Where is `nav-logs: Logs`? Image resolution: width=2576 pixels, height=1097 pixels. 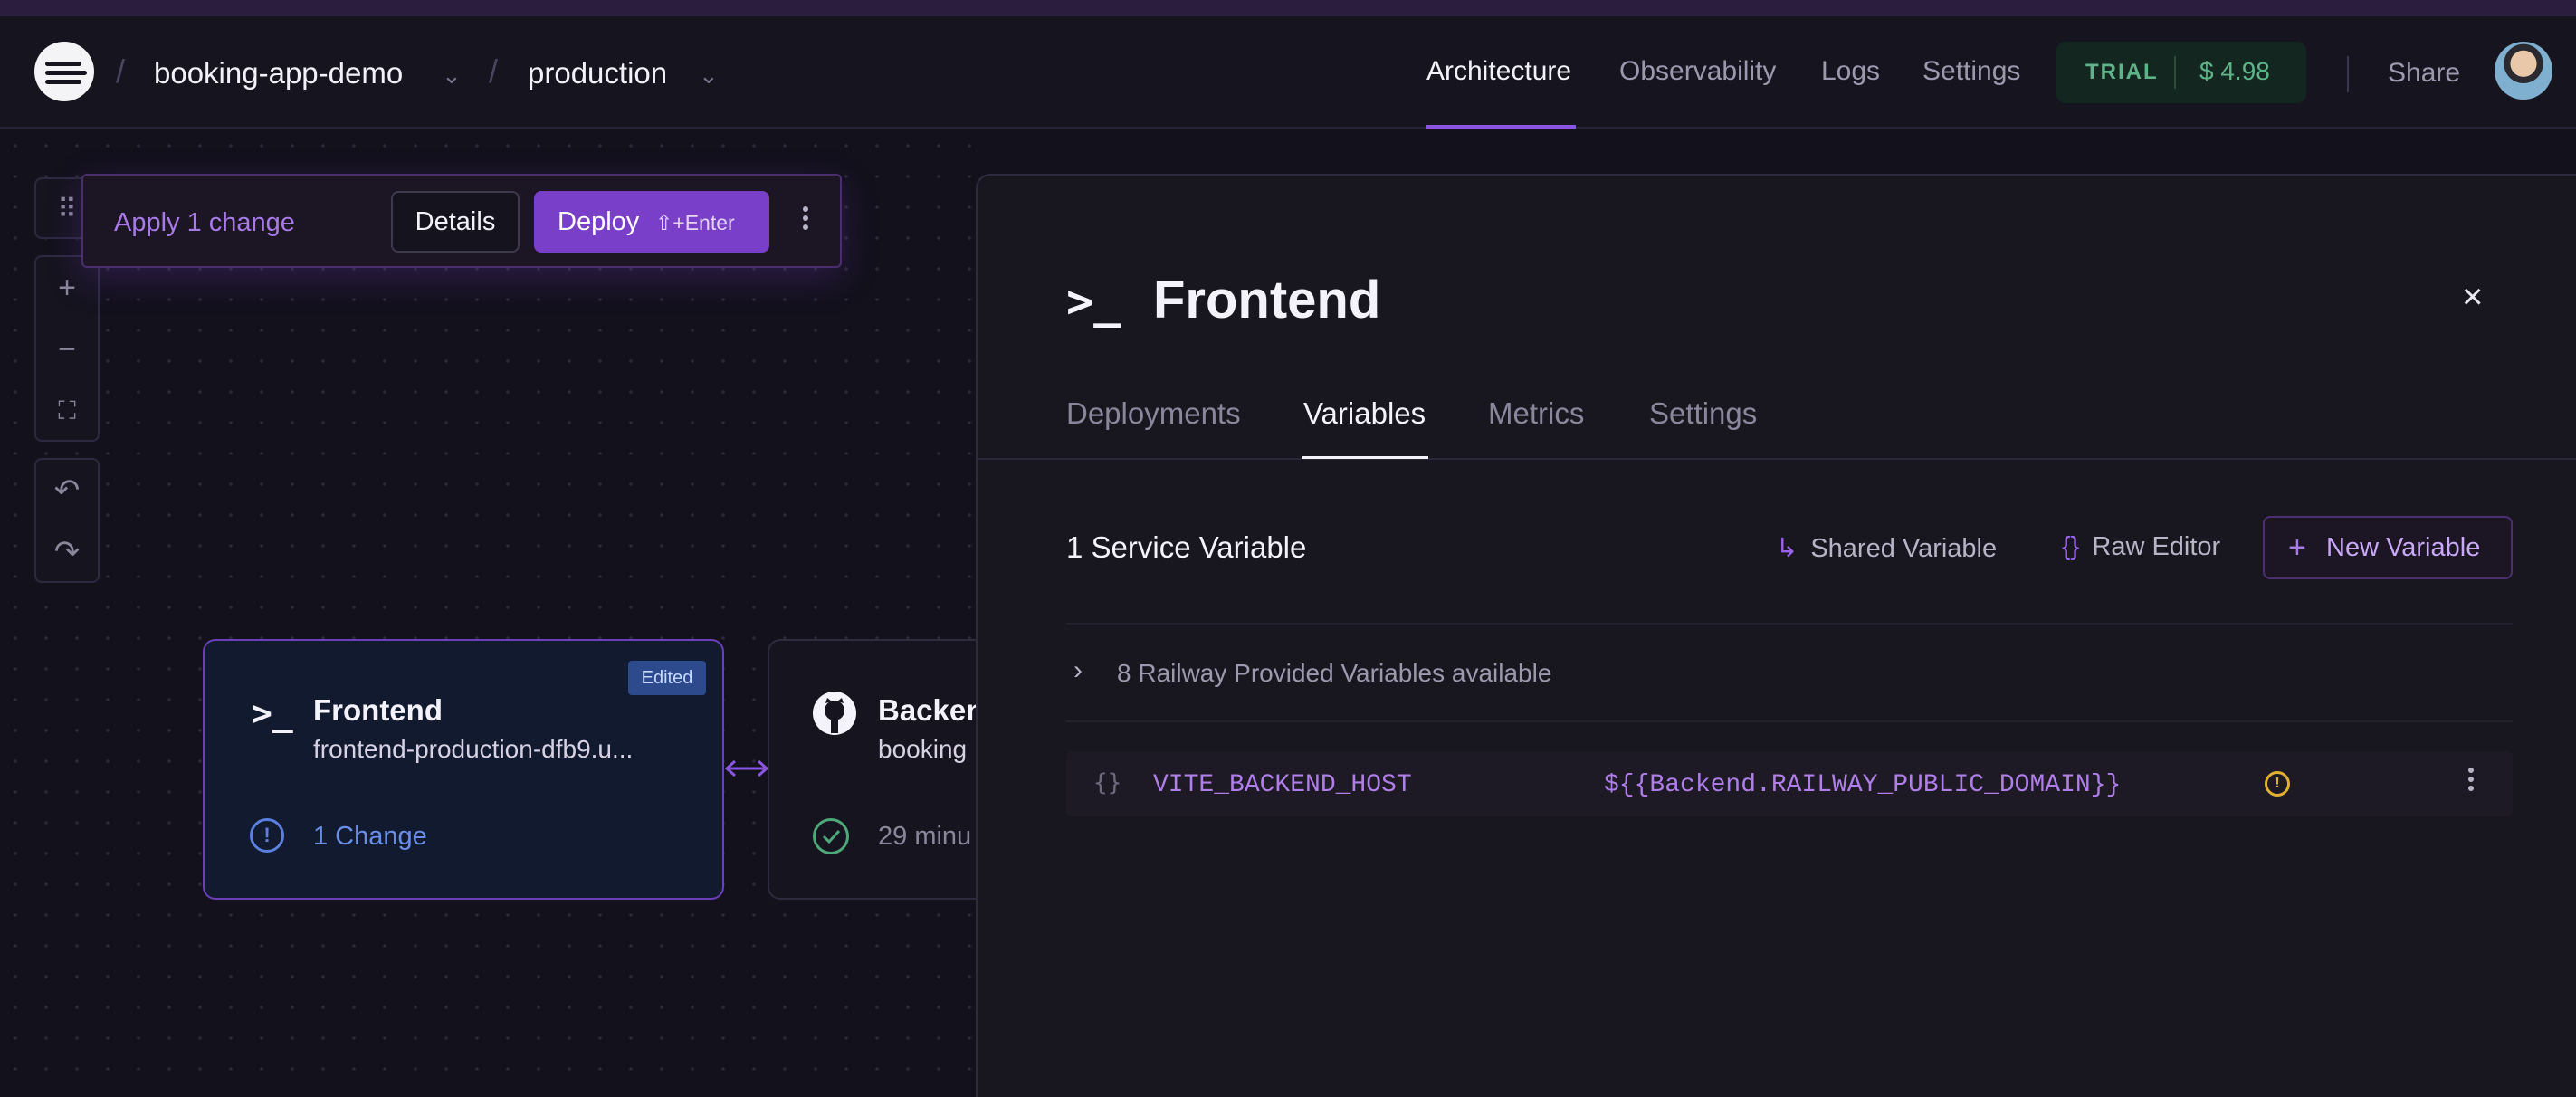 nav-logs: Logs is located at coordinates (1850, 71).